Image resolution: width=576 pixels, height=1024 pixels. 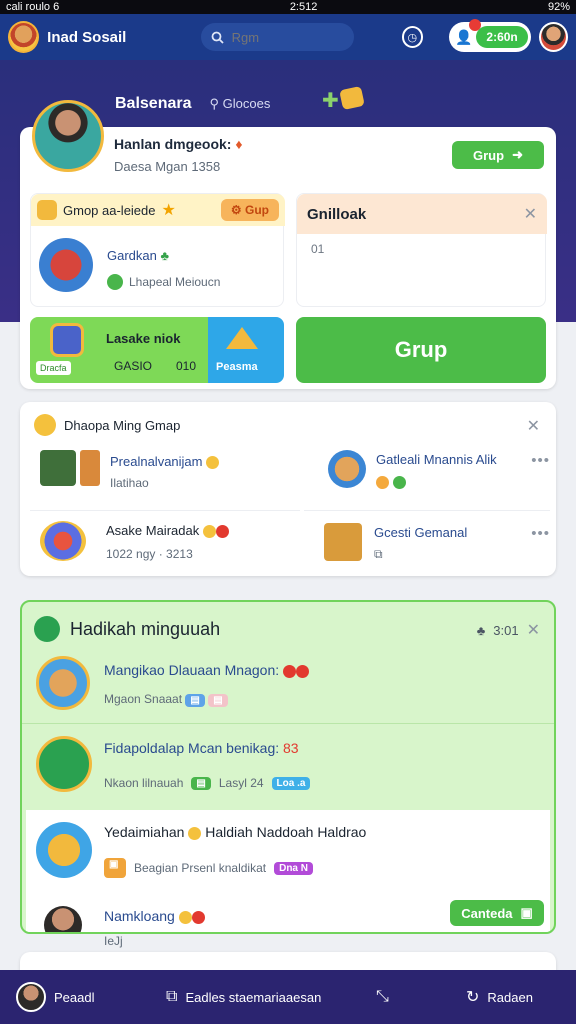 I want to click on list-item: Asake Mairadak 1022 ngy · 3213, so click(x=165, y=542).